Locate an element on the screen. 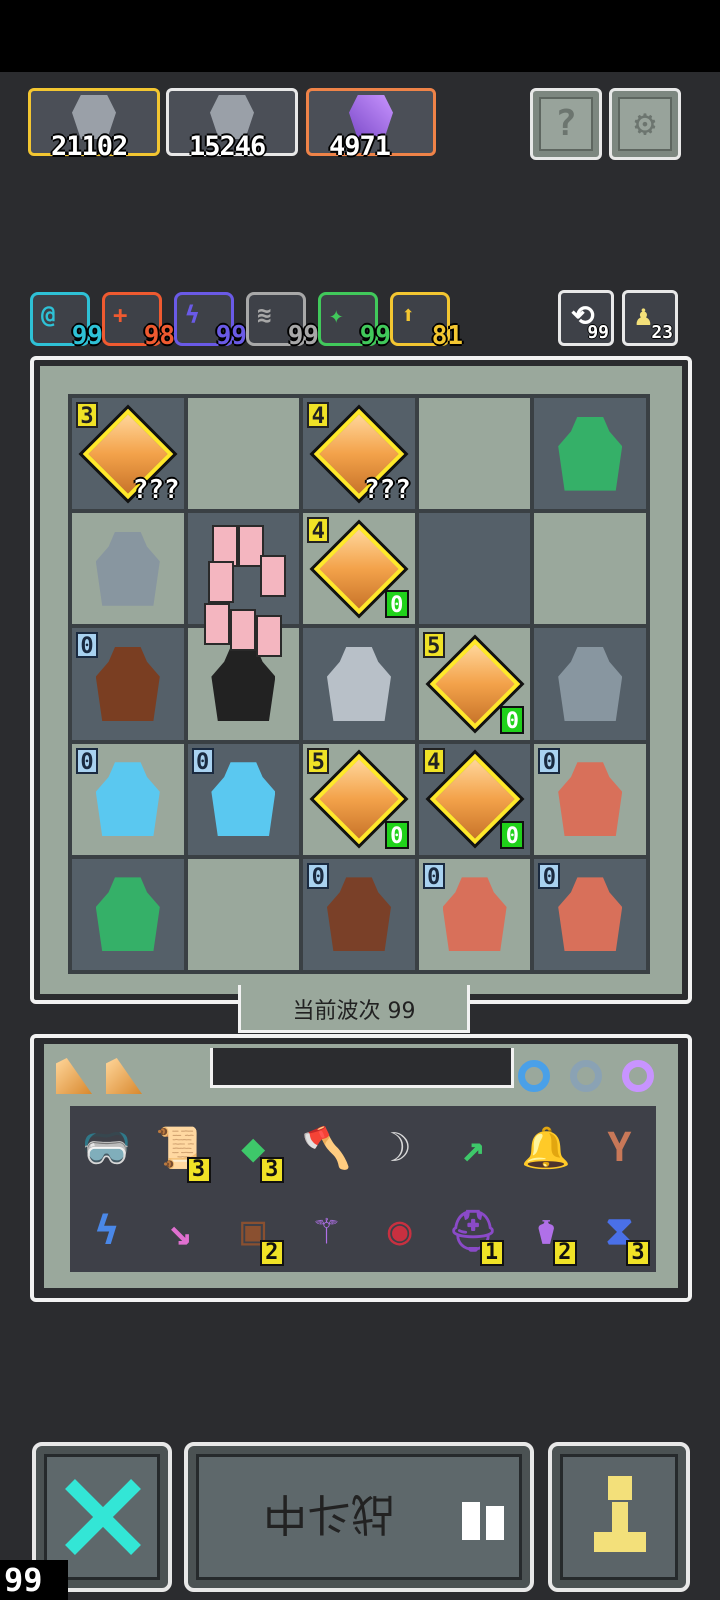 The height and width of the screenshot is (1600, 720). slingshot-icon: Y is located at coordinates (619, 1147).